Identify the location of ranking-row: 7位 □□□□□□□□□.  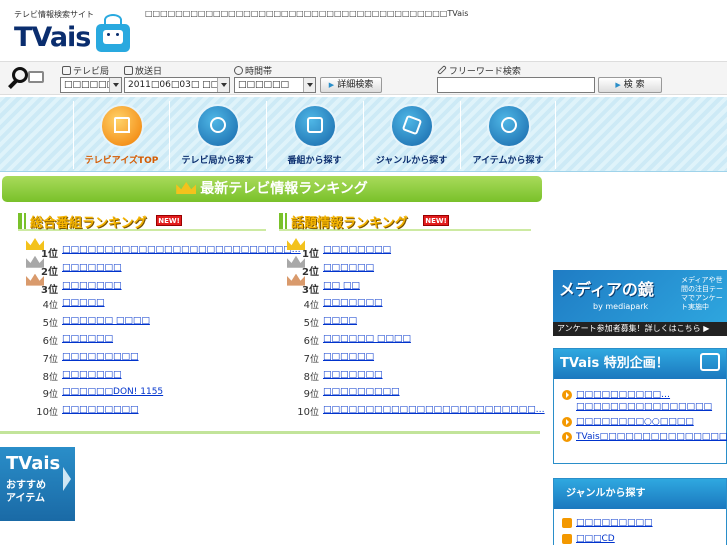
(143, 358).